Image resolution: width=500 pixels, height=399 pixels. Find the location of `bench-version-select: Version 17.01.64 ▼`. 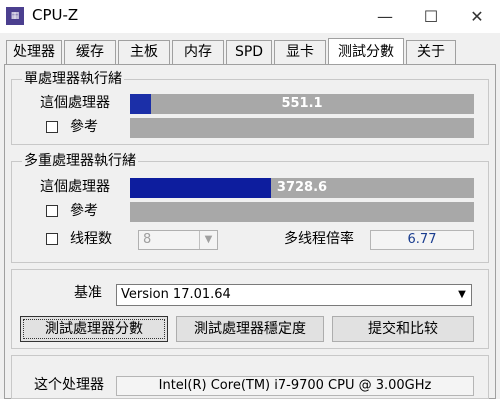

bench-version-select: Version 17.01.64 ▼ is located at coordinates (294, 295).